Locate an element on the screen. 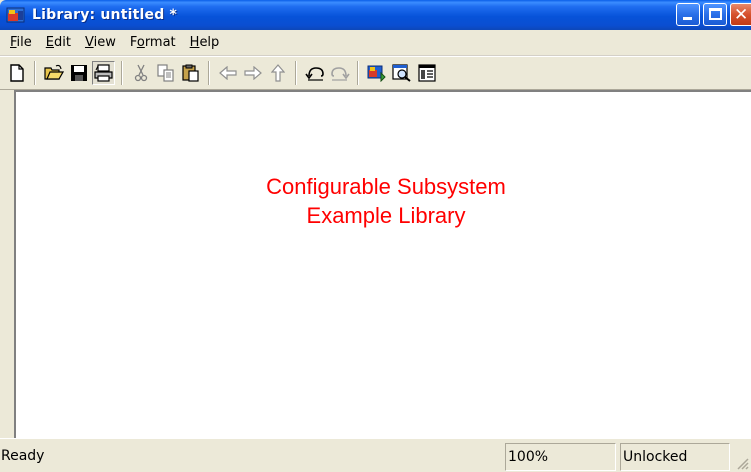  toolbar is located at coordinates (375, 73).